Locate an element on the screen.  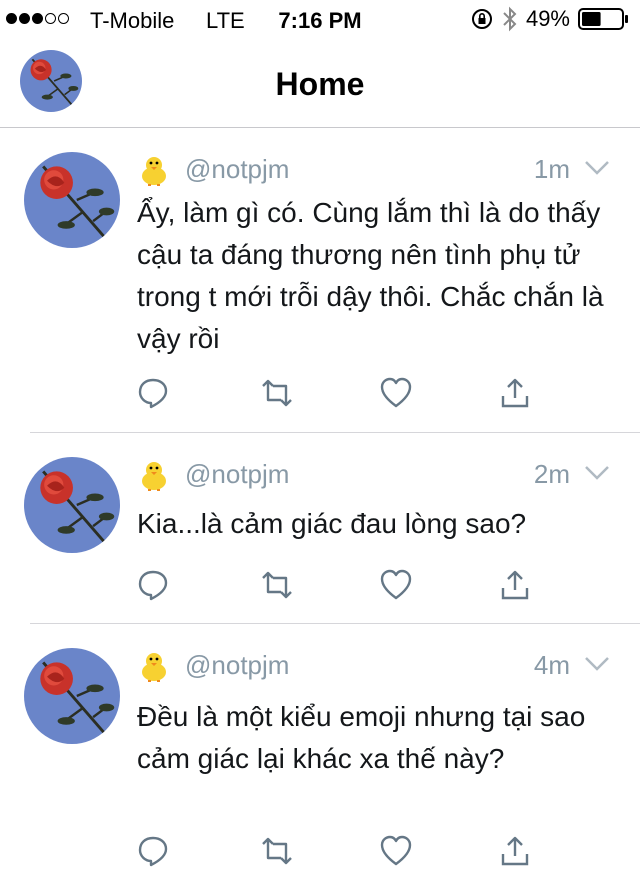
tweet-text: Kia...là cảm giác đau lòng sao? is located at coordinates (332, 523).